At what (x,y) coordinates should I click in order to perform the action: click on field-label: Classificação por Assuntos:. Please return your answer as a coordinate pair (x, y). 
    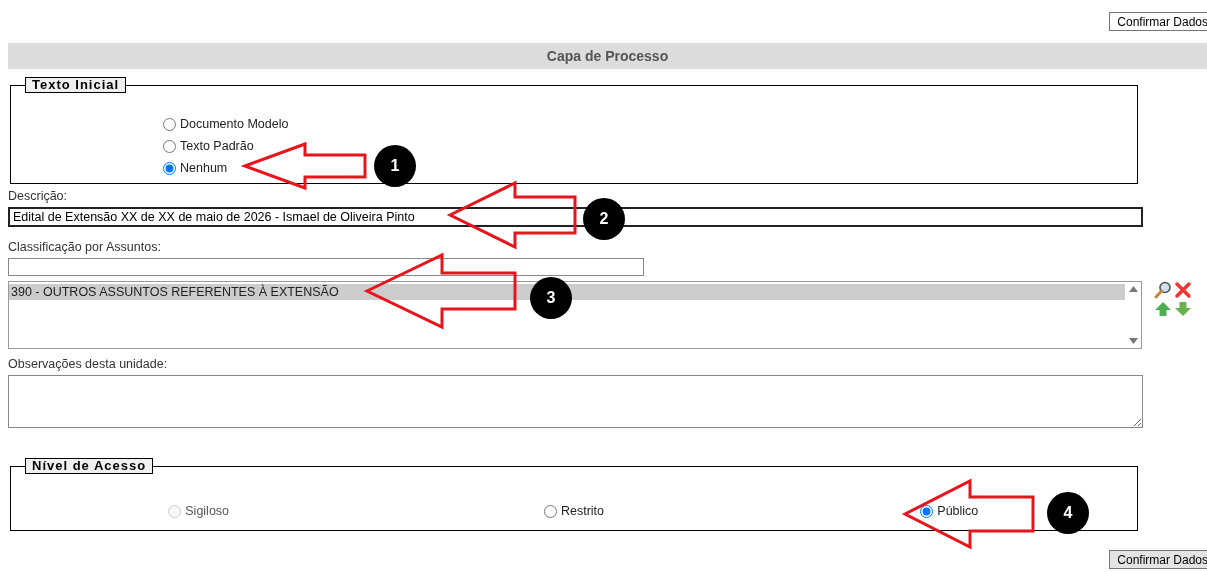
    Looking at the image, I should click on (85, 247).